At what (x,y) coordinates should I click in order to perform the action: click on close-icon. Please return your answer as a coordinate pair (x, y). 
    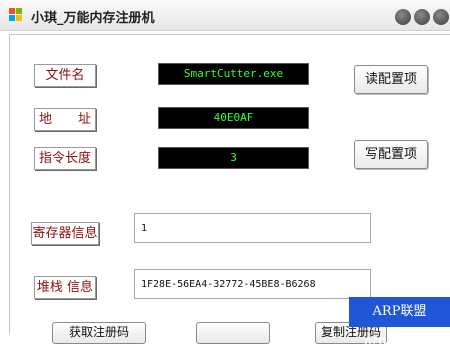
    Looking at the image, I should click on (441, 17).